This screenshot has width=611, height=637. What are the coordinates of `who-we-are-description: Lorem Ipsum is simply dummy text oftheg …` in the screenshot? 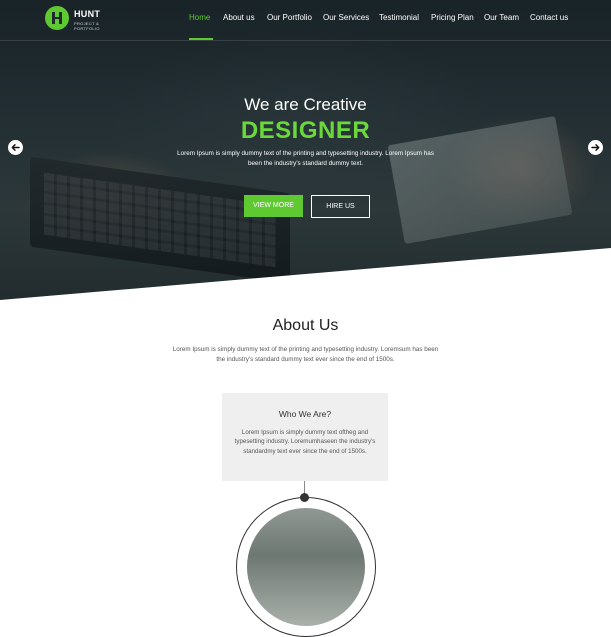 It's located at (305, 442).